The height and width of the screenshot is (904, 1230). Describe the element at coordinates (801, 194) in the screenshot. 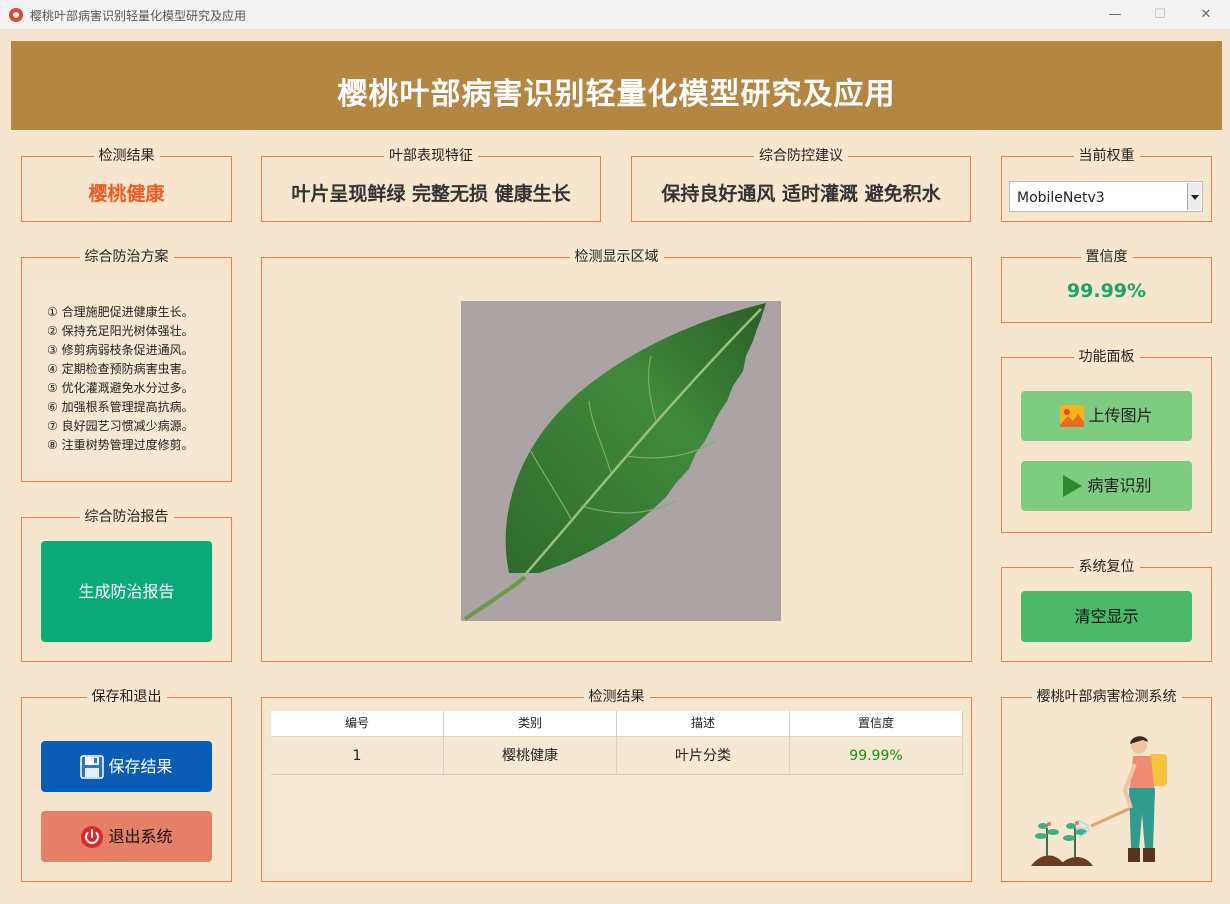

I see `advice-value: 保持良好通风 适时灌溉 避免积水` at that location.